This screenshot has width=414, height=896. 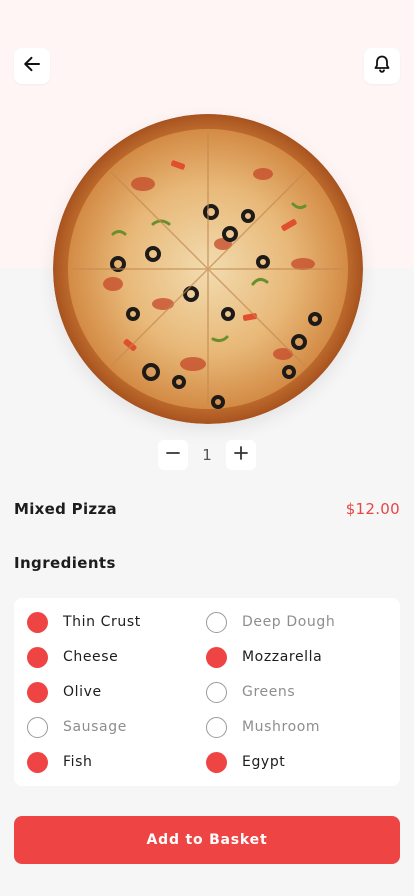 What do you see at coordinates (60, 762) in the screenshot?
I see `ingredient-option: Fish` at bounding box center [60, 762].